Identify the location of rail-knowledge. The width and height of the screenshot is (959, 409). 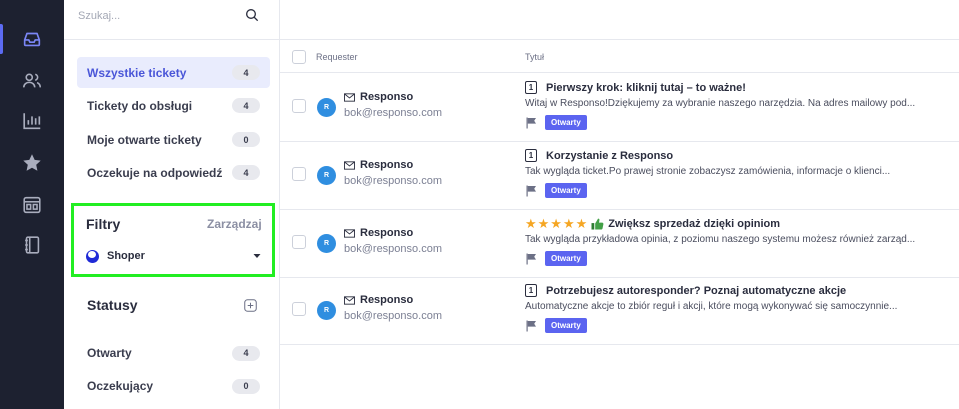
(32, 245).